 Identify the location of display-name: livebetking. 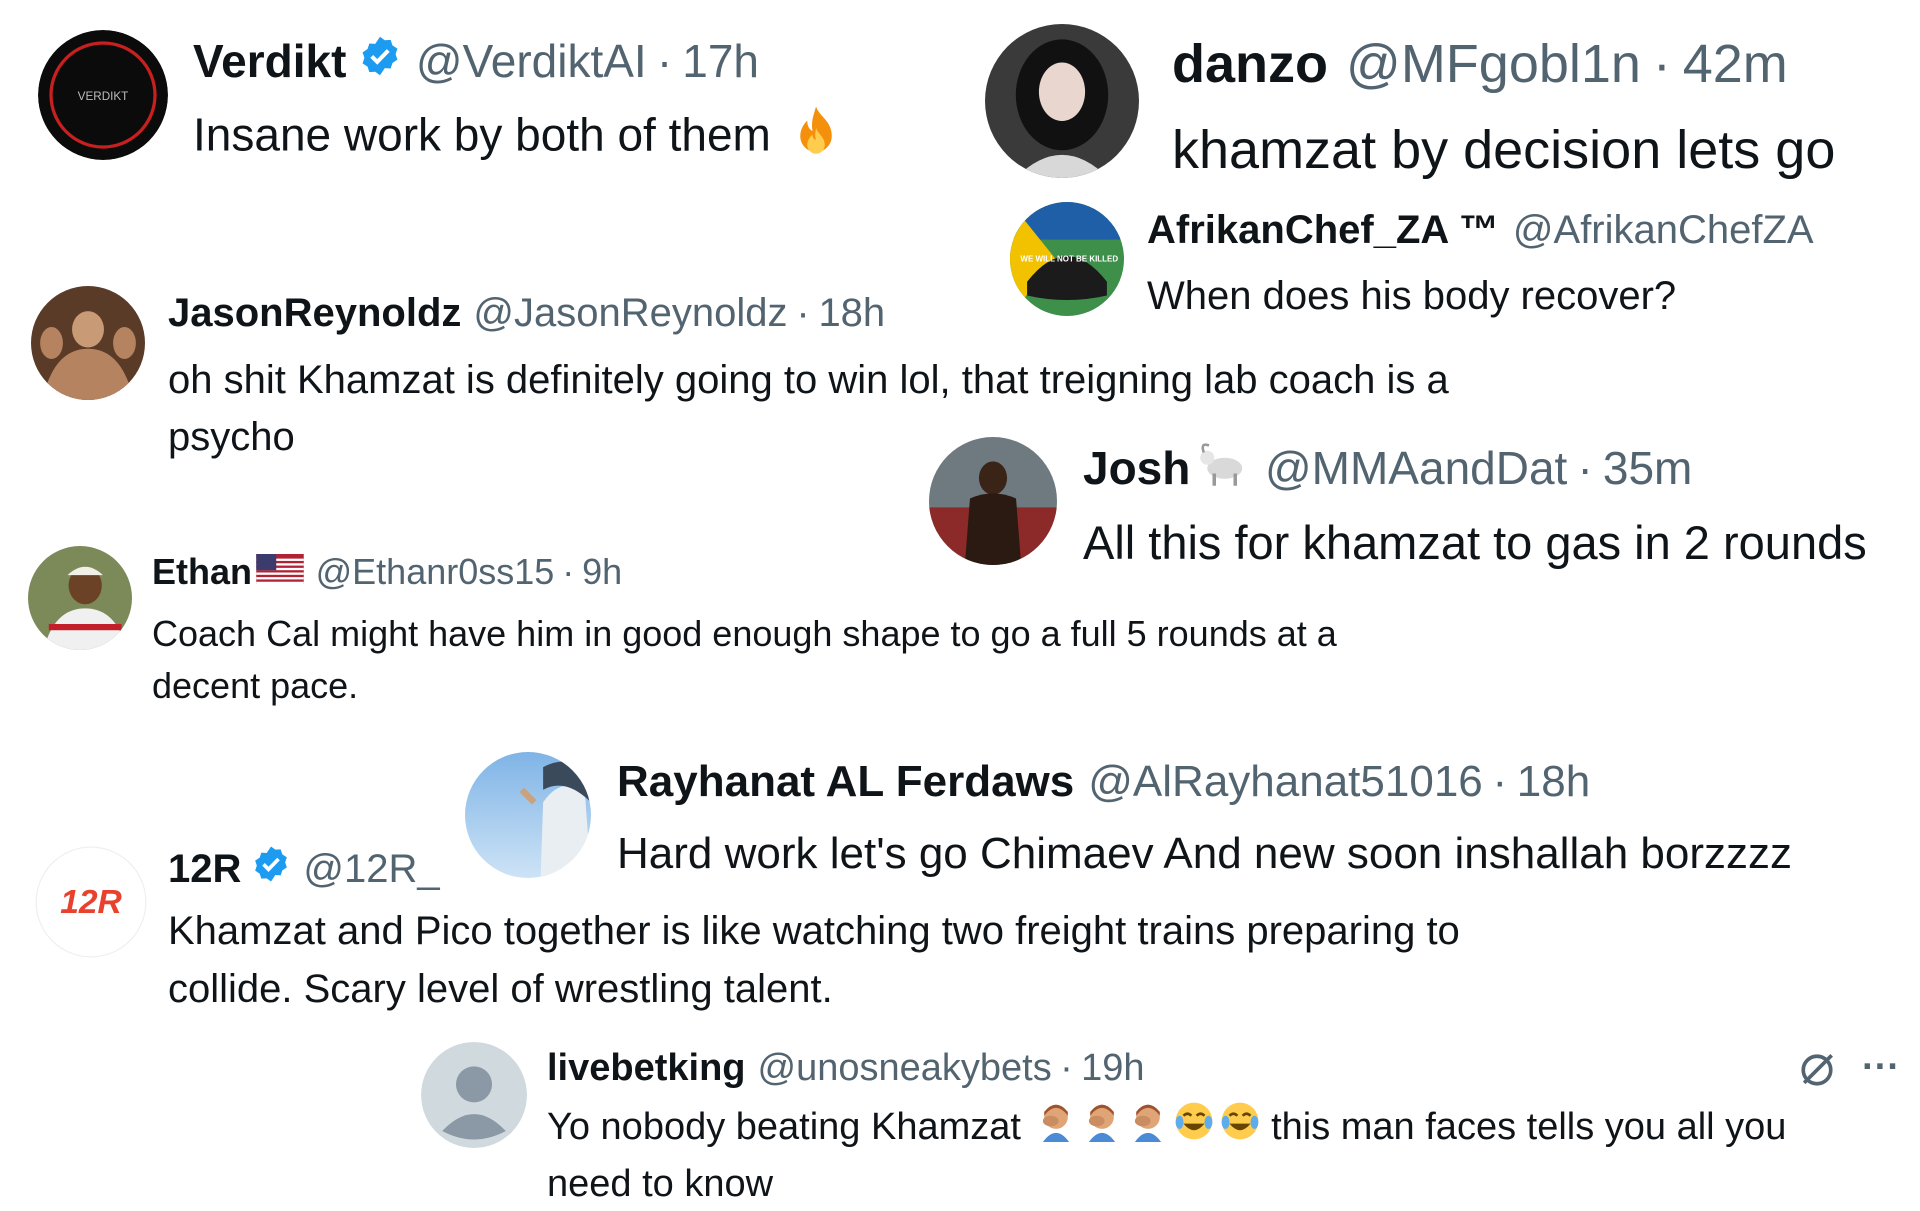
(646, 1068).